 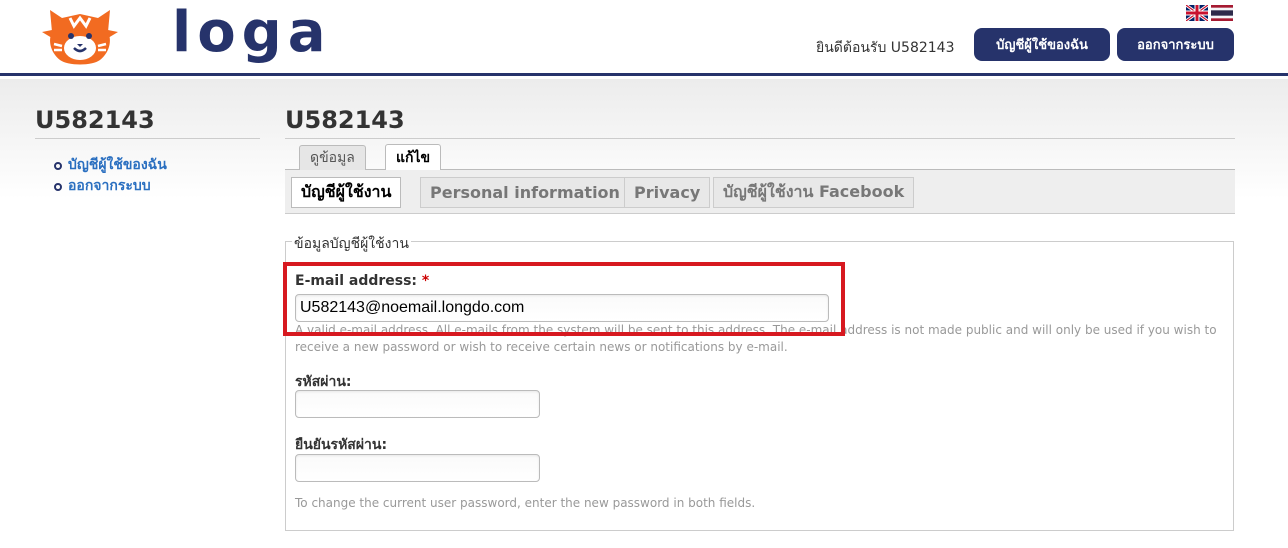 I want to click on fieldset-legend: ข้อมูลบัญชีผู้ใช้งาน, so click(x=351, y=244).